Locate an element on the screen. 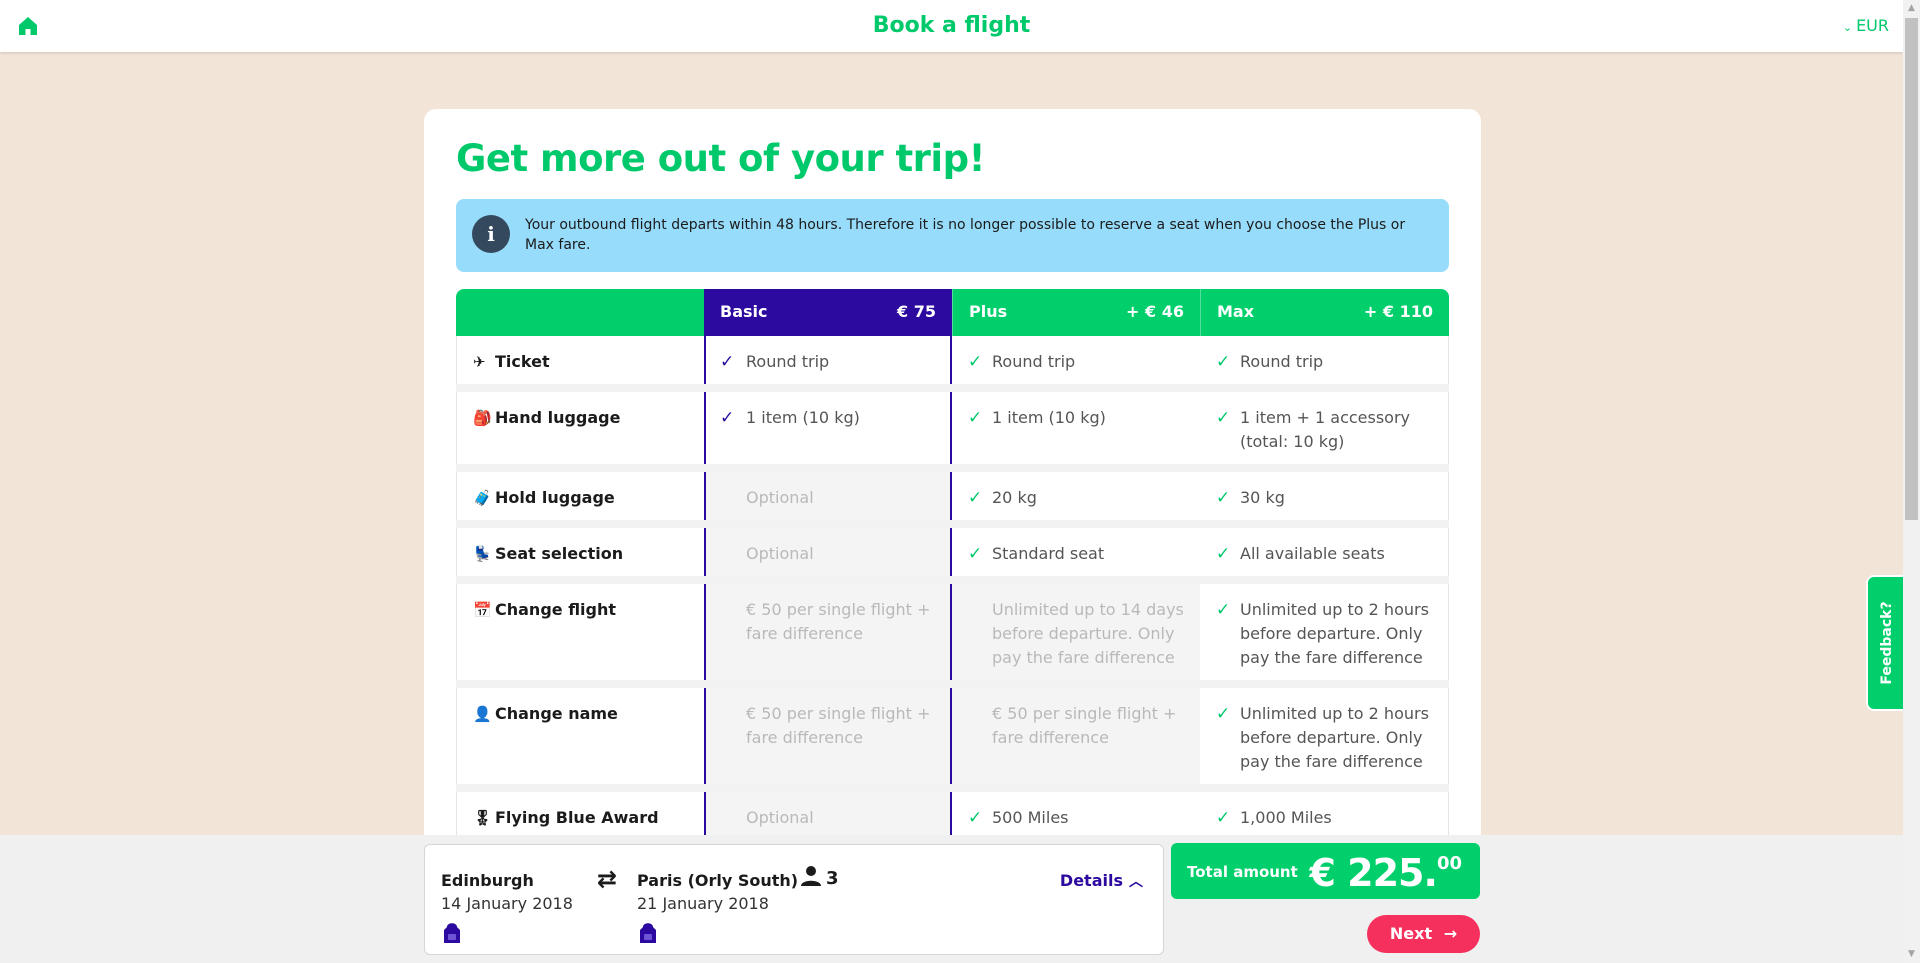 Image resolution: width=1920 pixels, height=963 pixels. max-hand-luggage-cell: ✓ 1 item + 1 accessory (total: 10 kg) is located at coordinates (1324, 428).